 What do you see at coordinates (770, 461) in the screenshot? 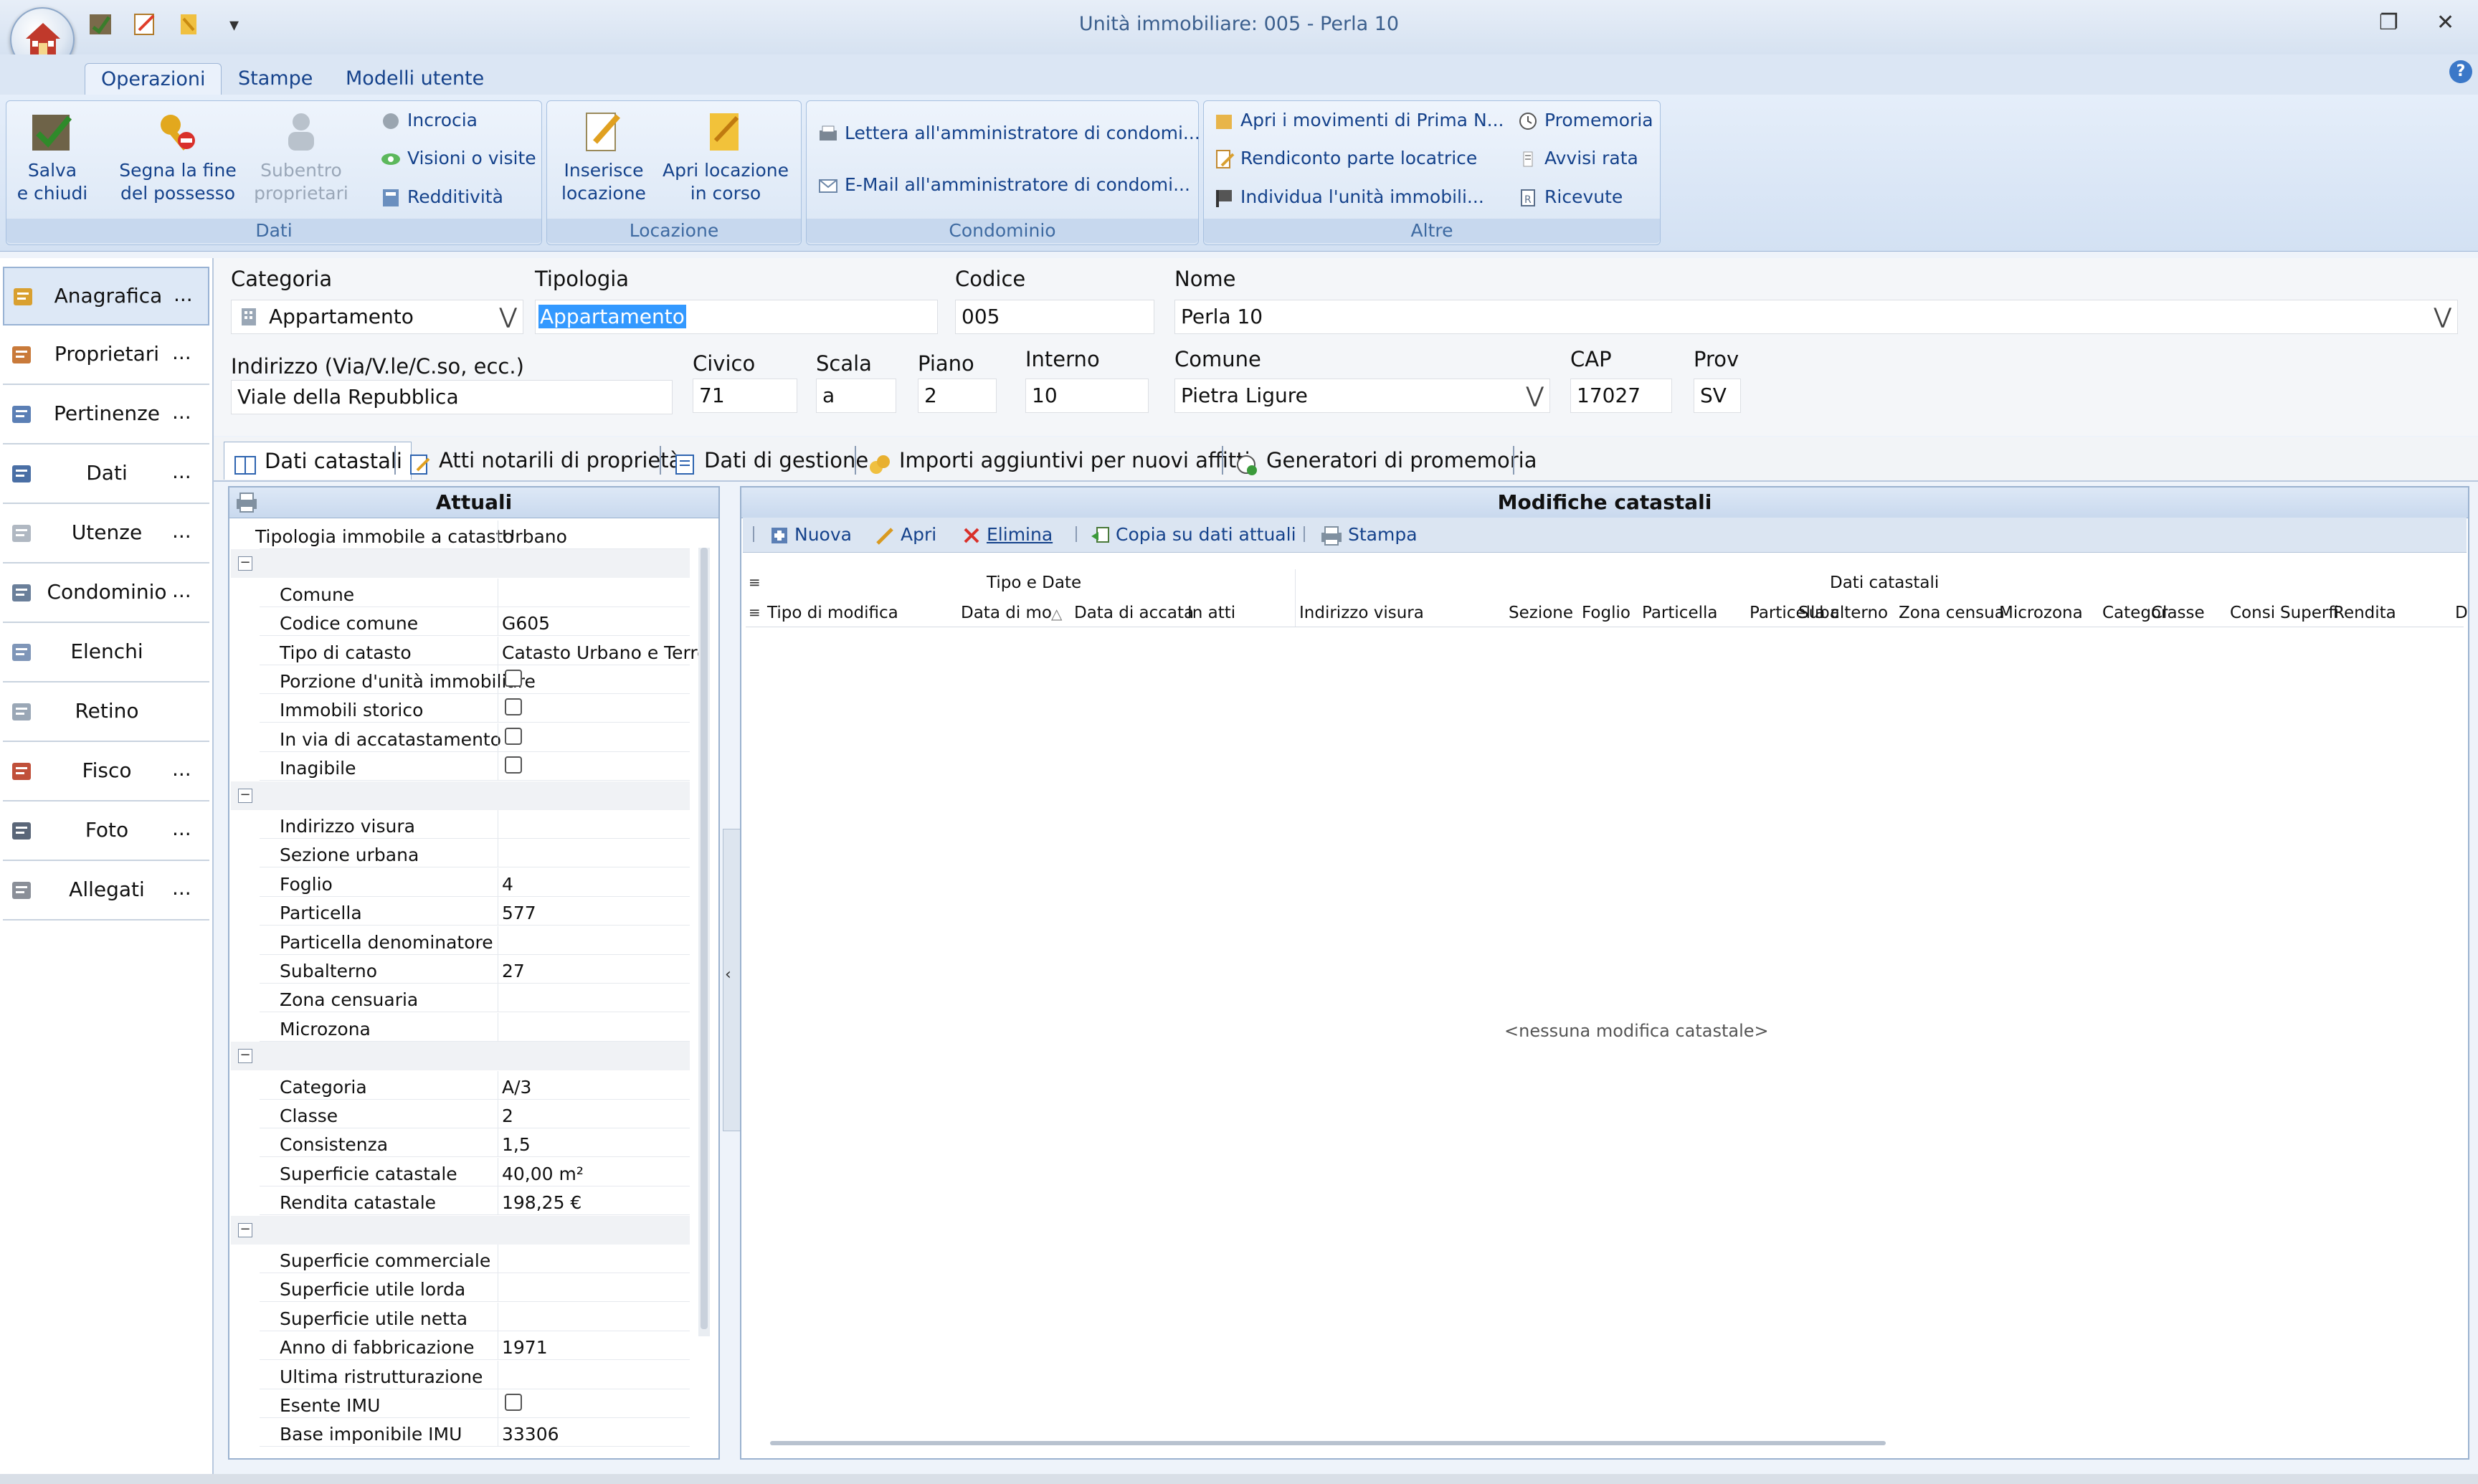
I see `tab-dati-gestione: Dati di gestione` at bounding box center [770, 461].